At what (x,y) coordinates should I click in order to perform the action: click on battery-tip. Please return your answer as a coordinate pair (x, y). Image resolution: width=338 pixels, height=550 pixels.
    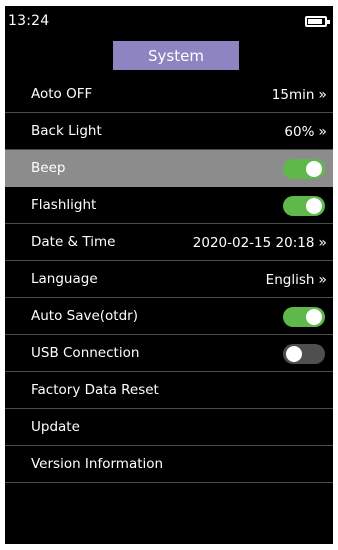
    Looking at the image, I should click on (328, 22).